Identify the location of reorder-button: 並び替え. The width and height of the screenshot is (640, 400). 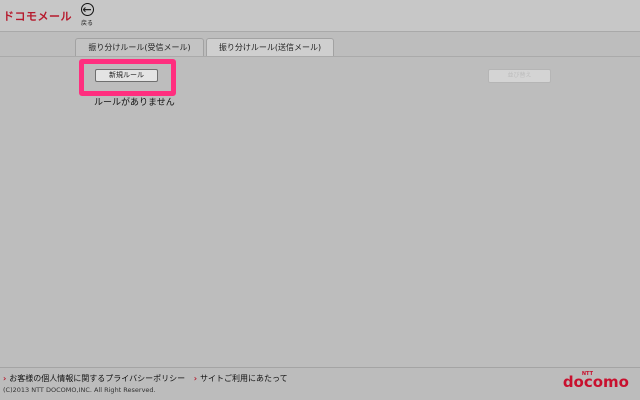
(519, 76).